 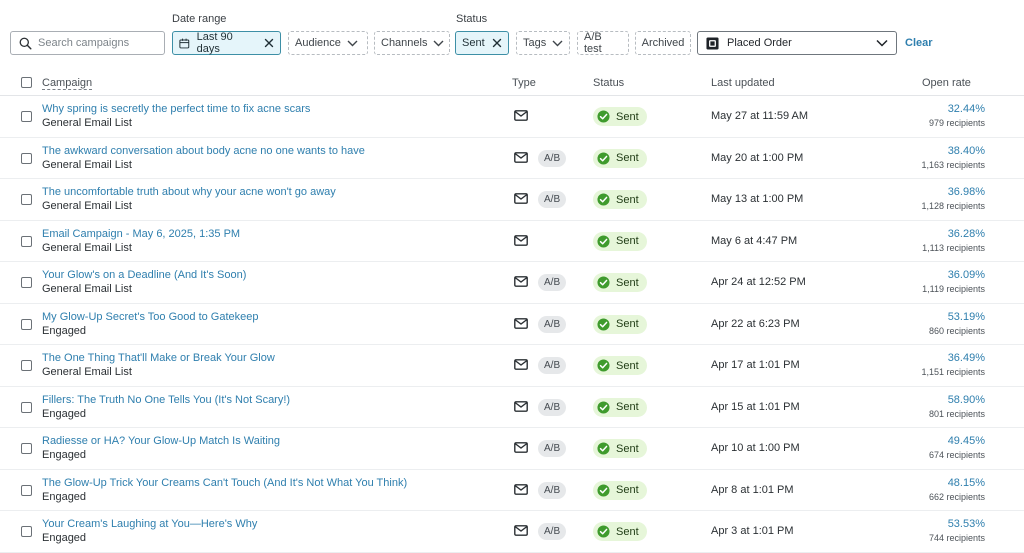 I want to click on recipients-count: 860 recipients, so click(x=956, y=330).